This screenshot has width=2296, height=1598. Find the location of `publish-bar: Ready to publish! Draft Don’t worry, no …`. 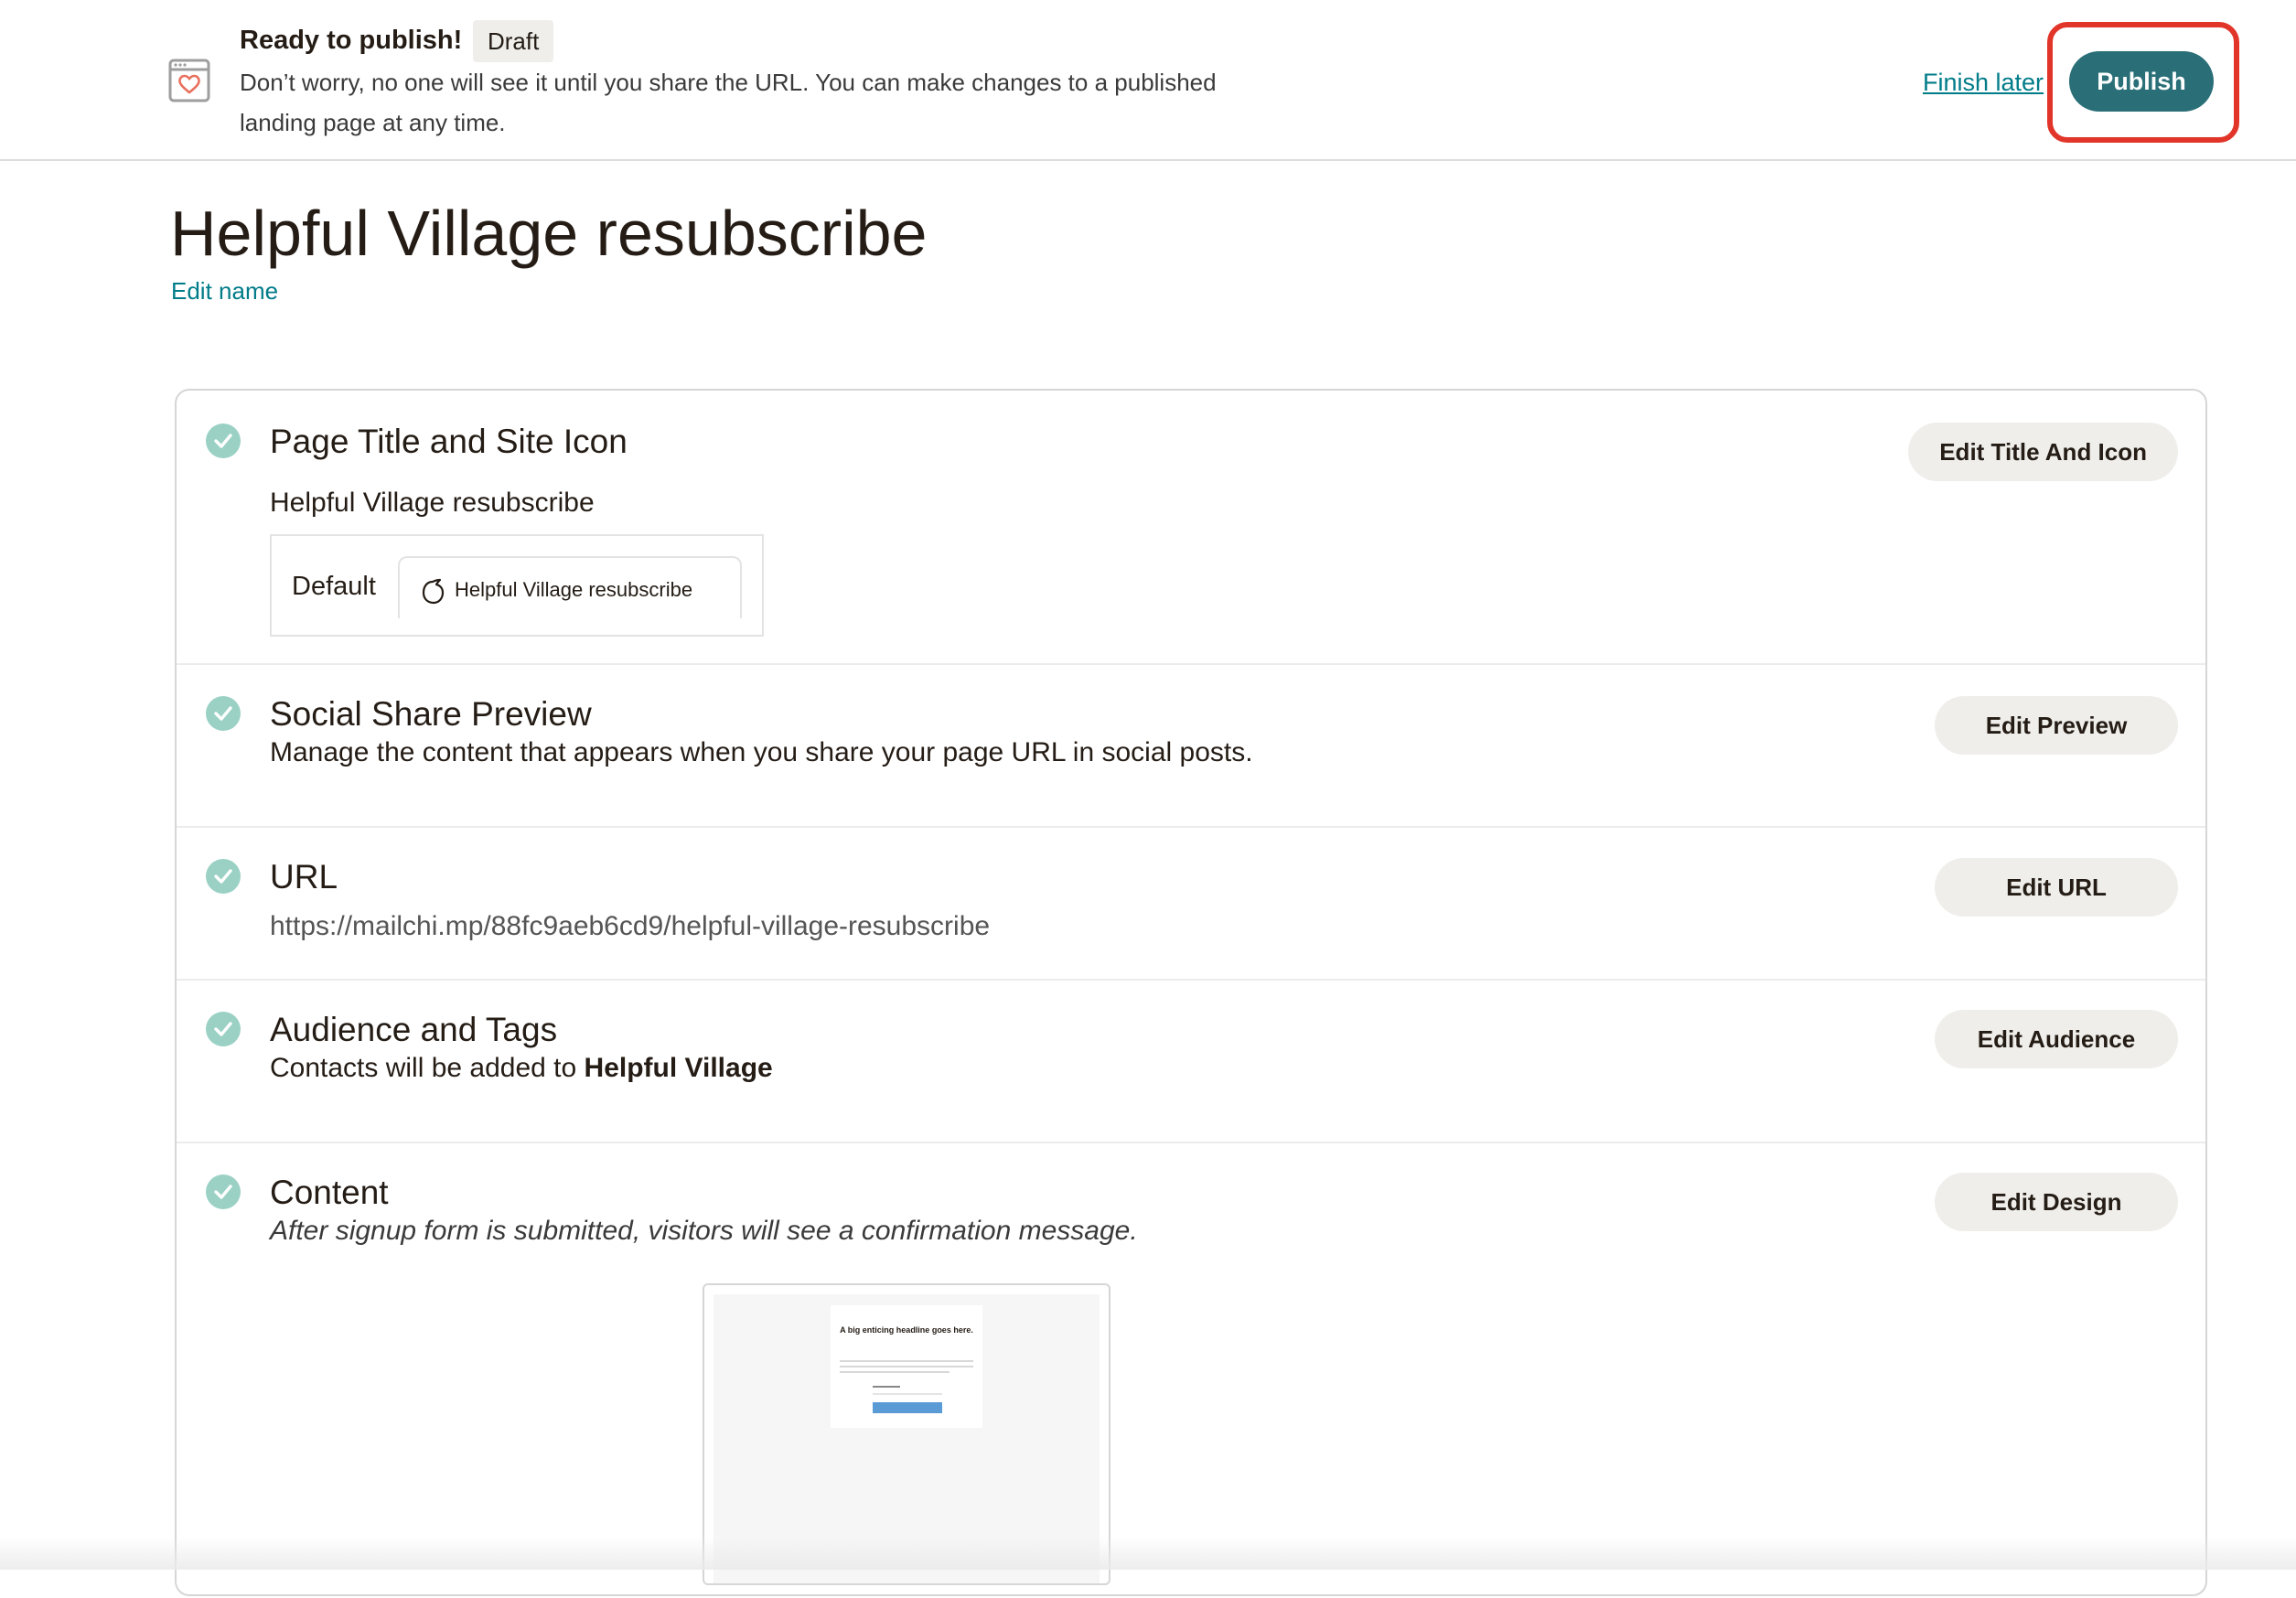

publish-bar: Ready to publish! Draft Don’t worry, no … is located at coordinates (1148, 81).